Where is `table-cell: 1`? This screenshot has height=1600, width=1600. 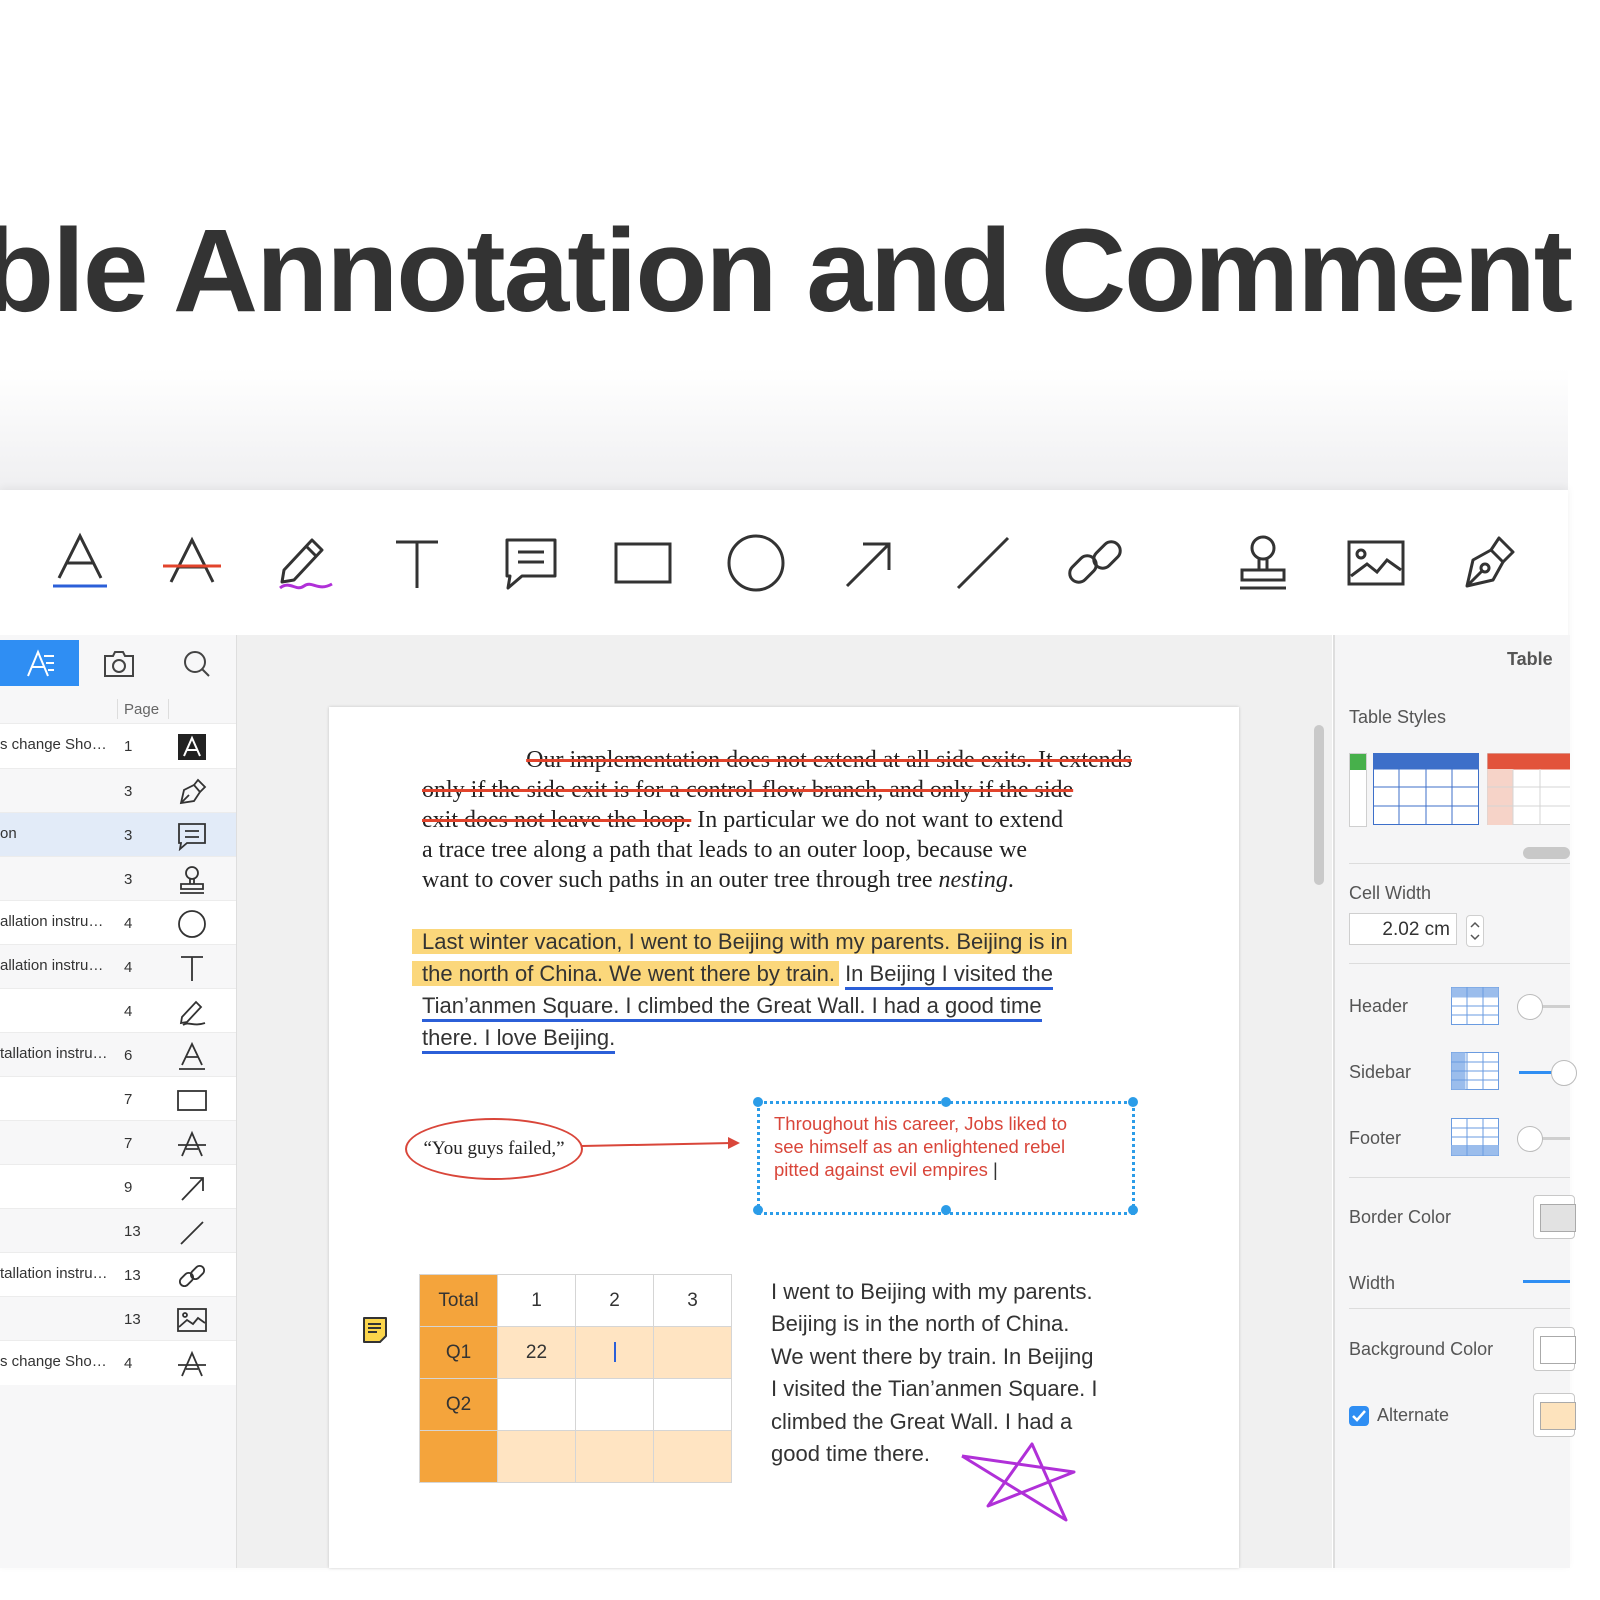 table-cell: 1 is located at coordinates (536, 1300).